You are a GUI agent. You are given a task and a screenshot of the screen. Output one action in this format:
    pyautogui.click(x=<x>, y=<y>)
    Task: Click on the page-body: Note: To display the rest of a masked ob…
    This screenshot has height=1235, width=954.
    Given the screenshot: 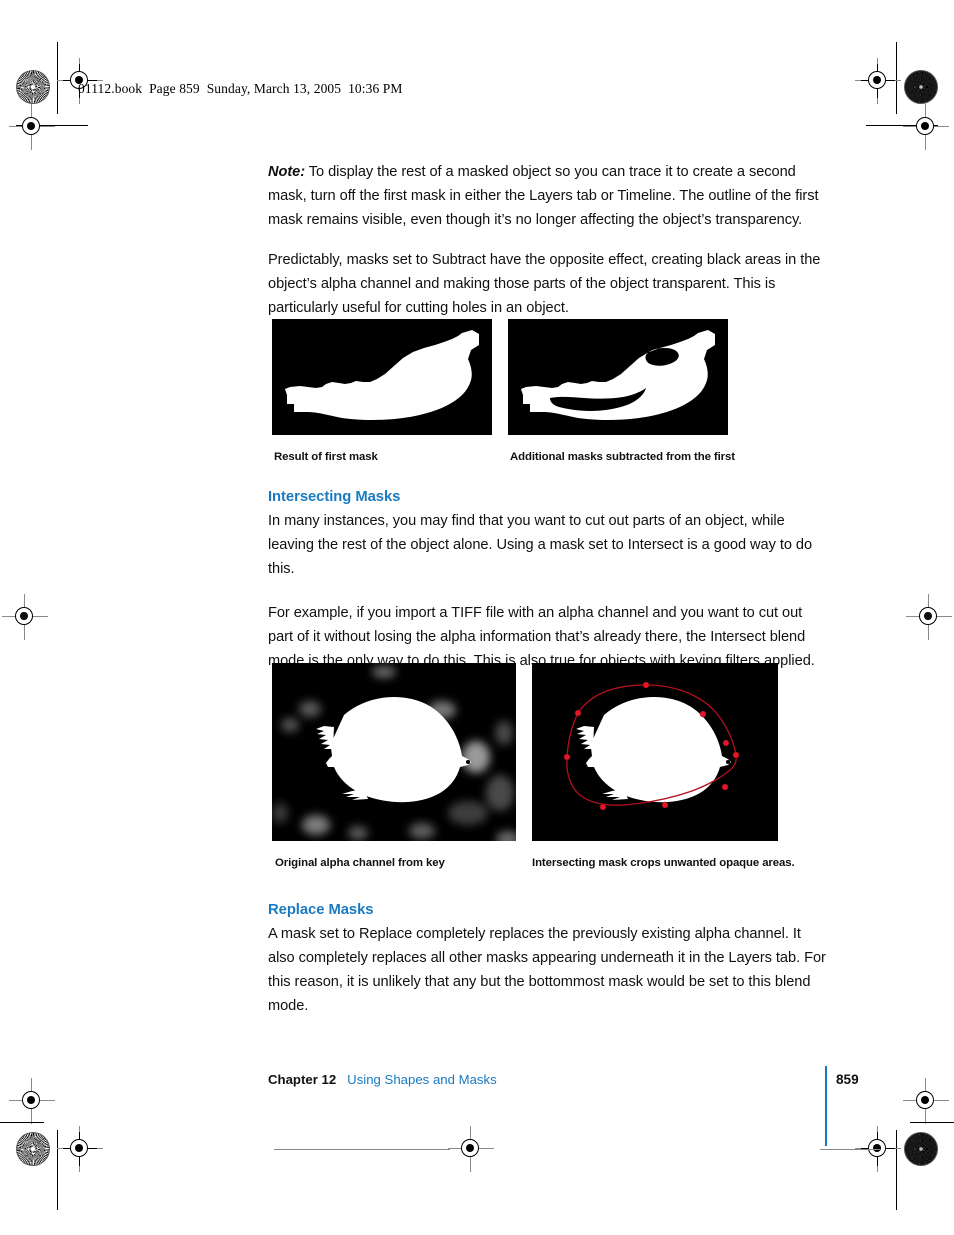 What is the action you would take?
    pyautogui.click(x=547, y=250)
    